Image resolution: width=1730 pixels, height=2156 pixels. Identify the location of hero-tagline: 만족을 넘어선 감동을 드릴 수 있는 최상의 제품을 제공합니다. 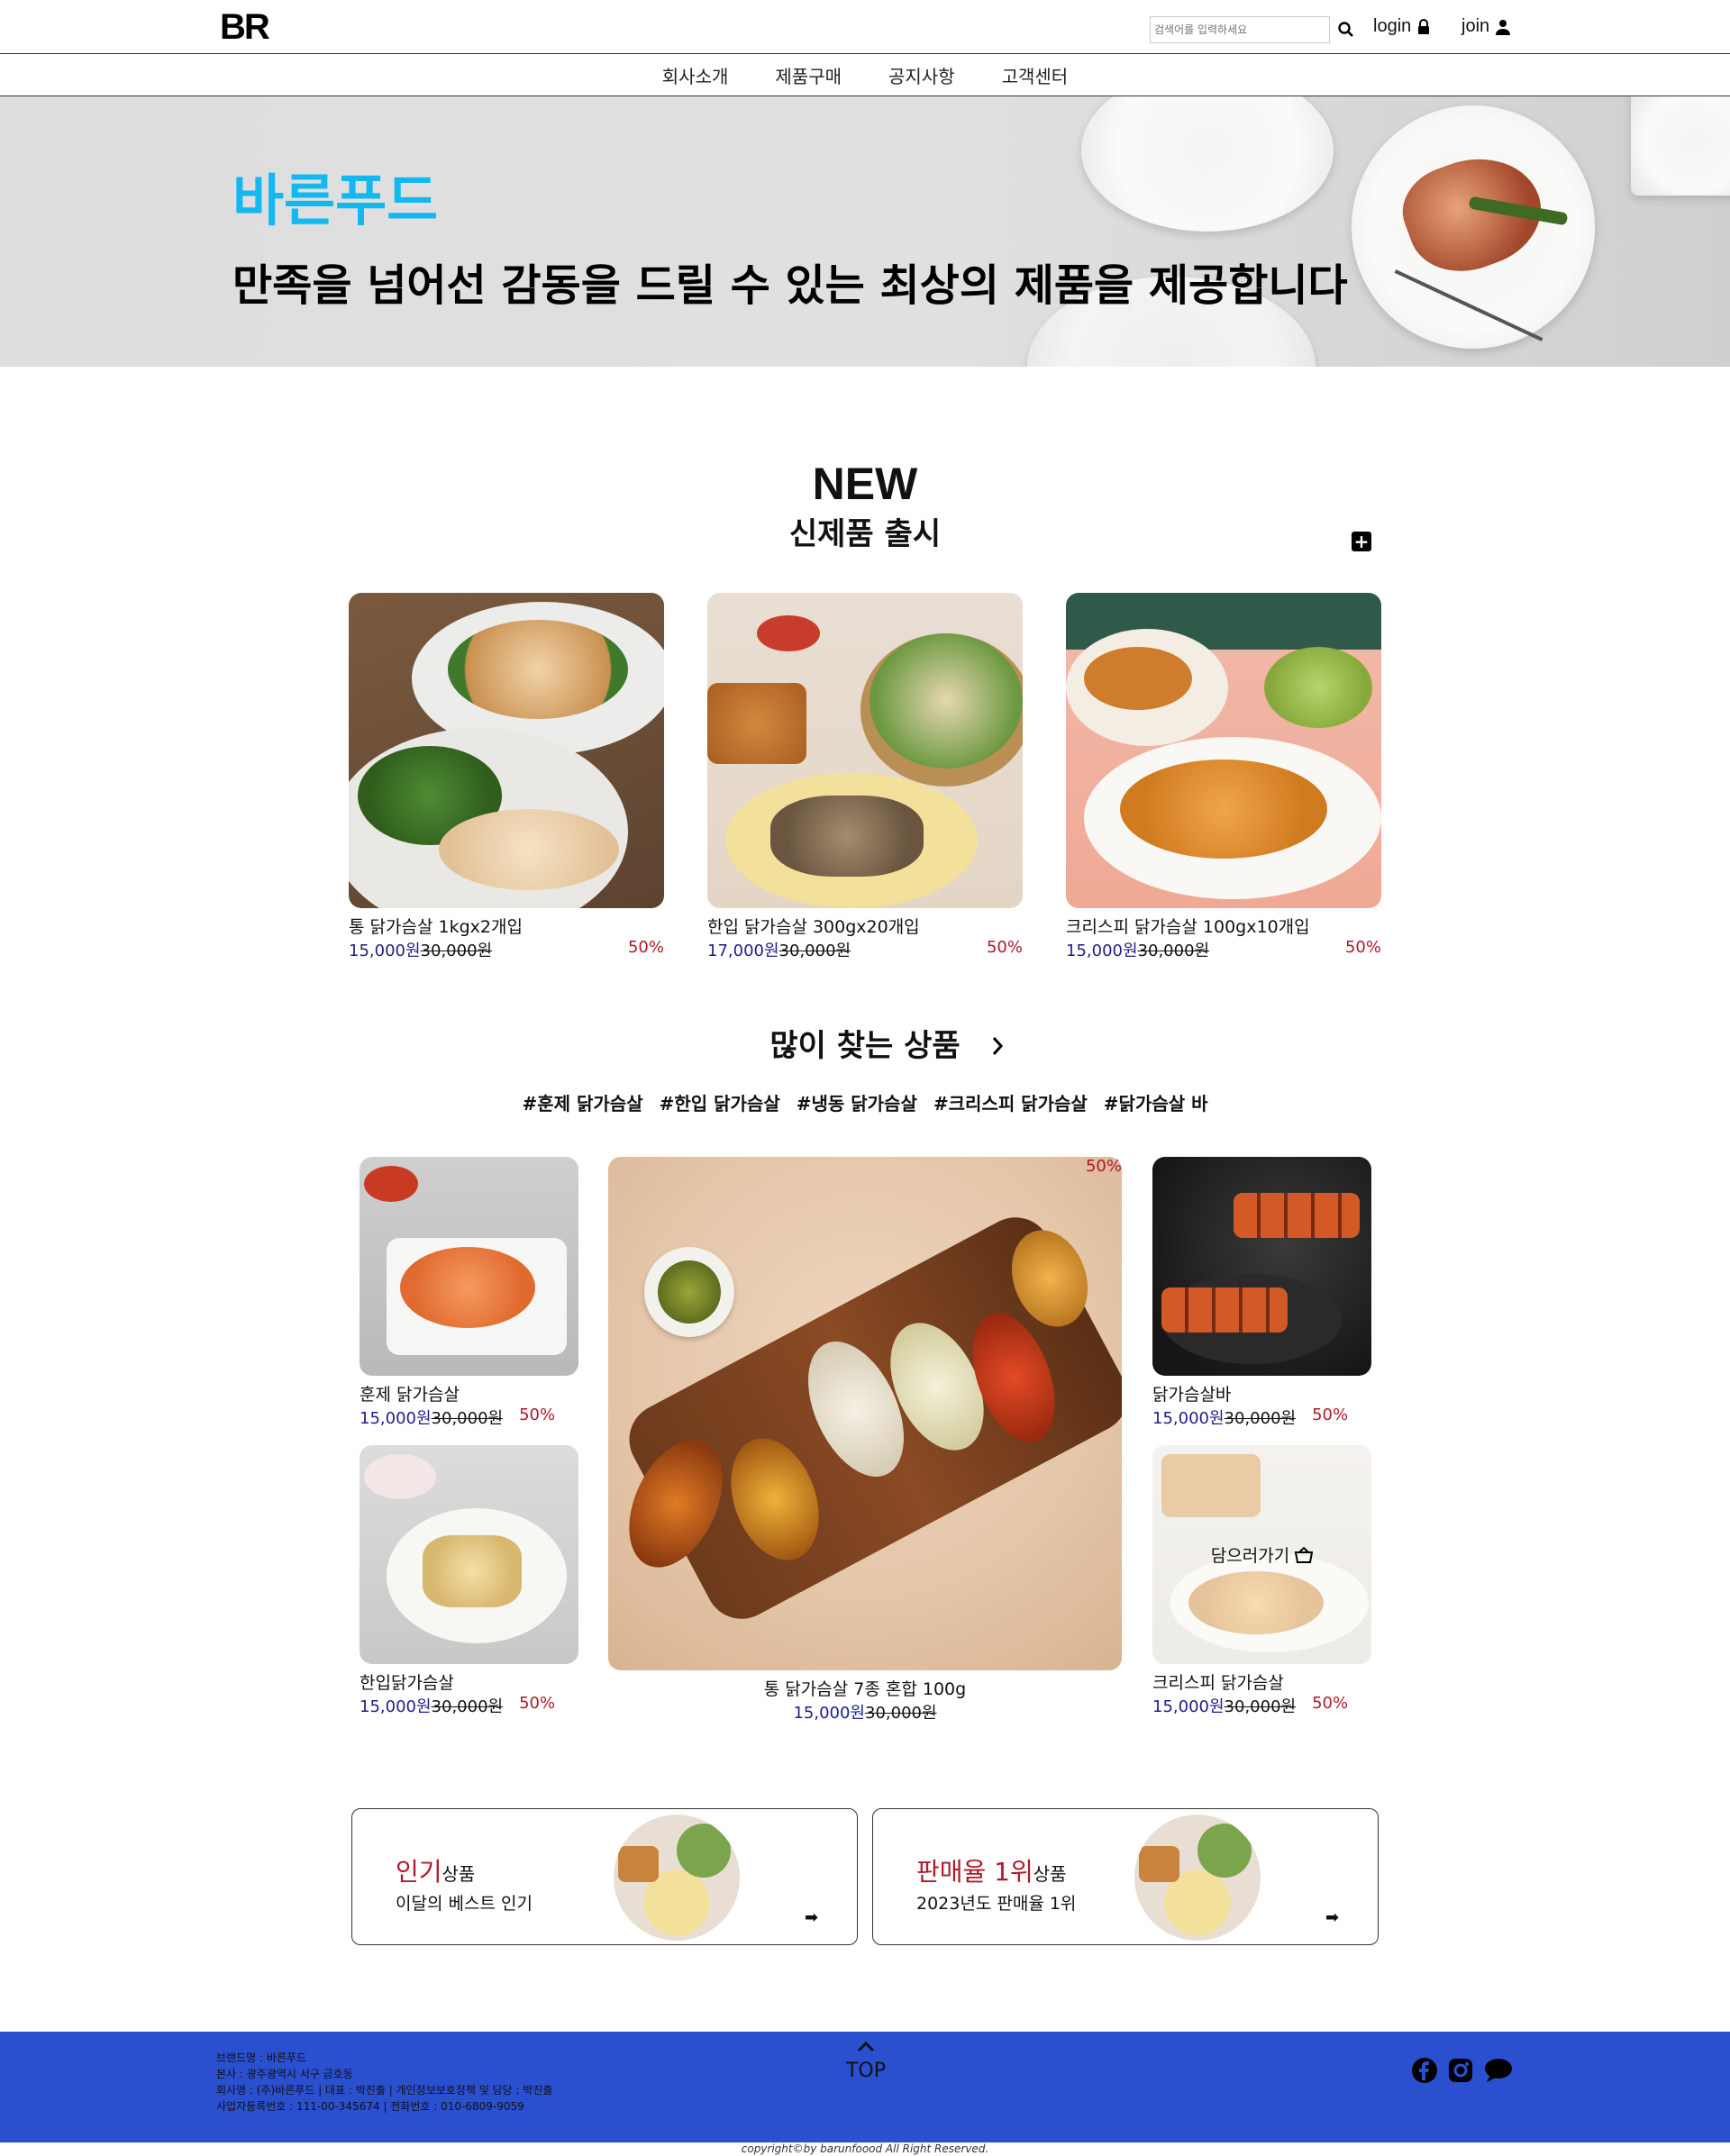
(790, 285).